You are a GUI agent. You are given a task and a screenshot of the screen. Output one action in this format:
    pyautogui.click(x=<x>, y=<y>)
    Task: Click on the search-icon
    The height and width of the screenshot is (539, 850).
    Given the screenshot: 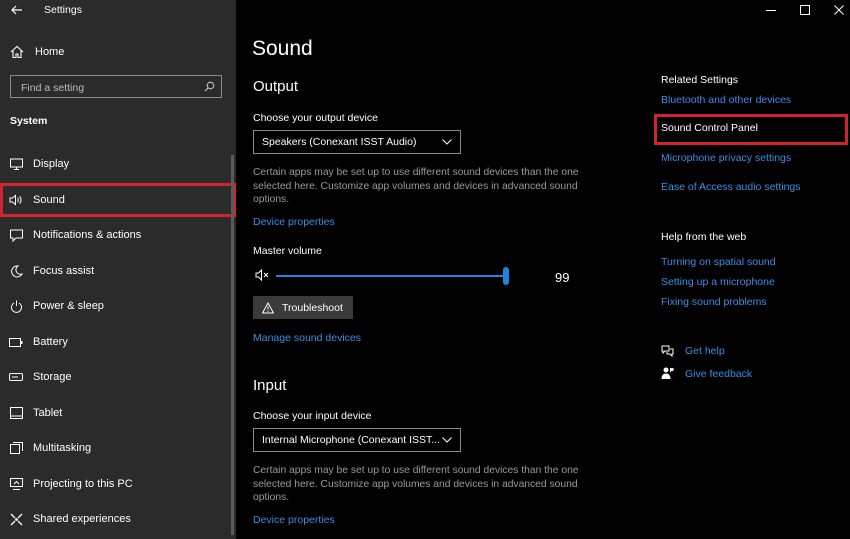 What is the action you would take?
    pyautogui.click(x=209, y=86)
    